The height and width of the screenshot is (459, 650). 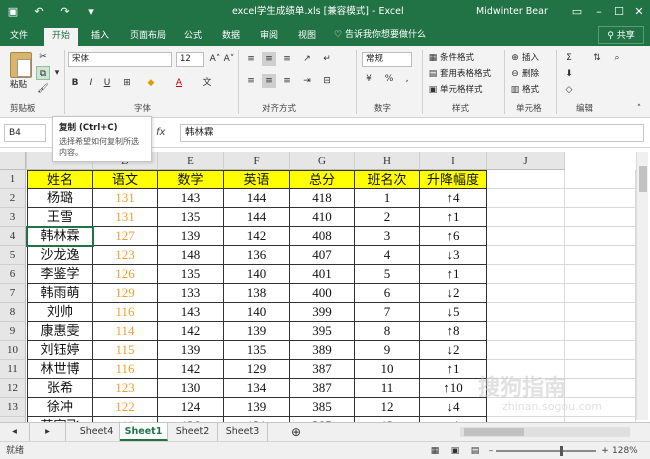 What do you see at coordinates (60, 293) in the screenshot?
I see `cell-name: 韩雨萌` at bounding box center [60, 293].